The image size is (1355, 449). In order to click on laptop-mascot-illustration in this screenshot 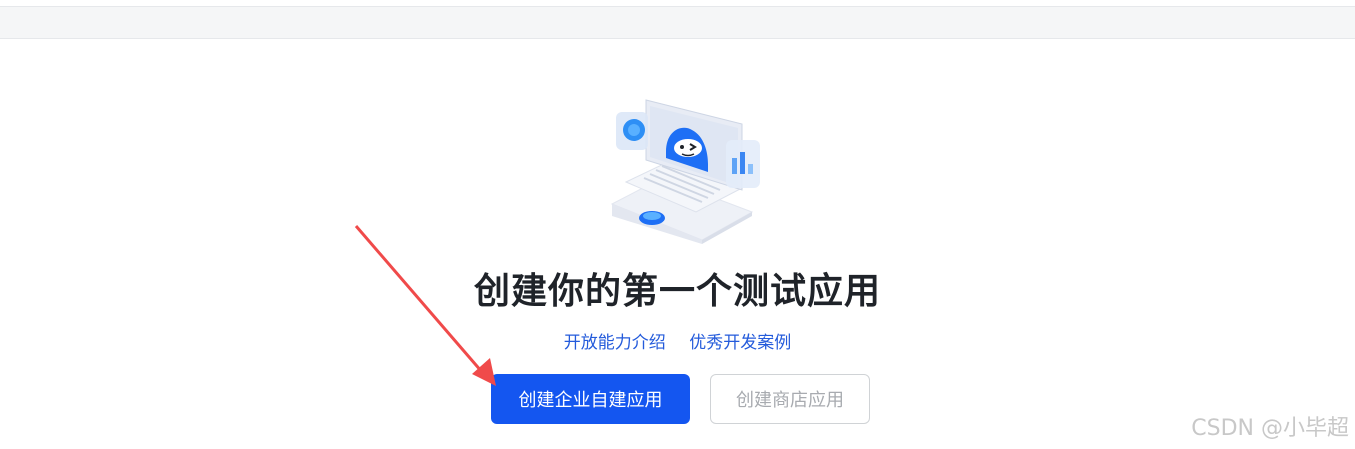, I will do `click(685, 171)`.